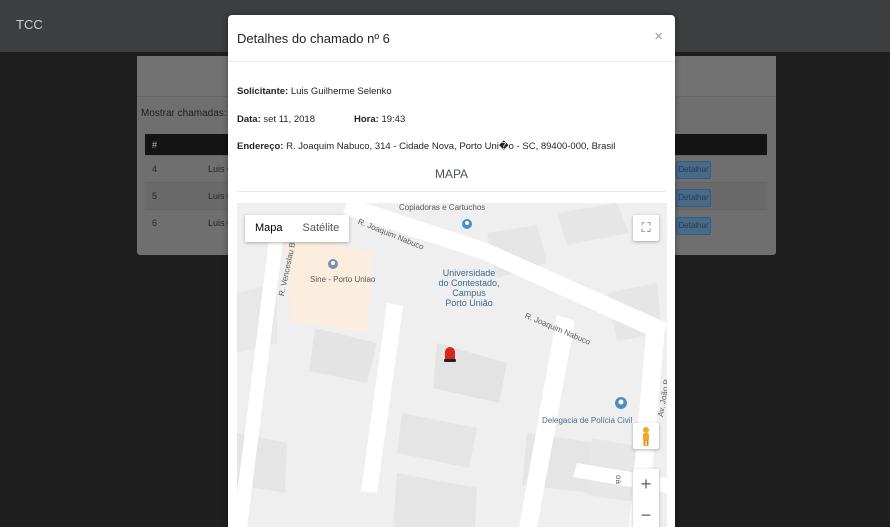 The height and width of the screenshot is (527, 890). I want to click on divider, so click(451, 191).